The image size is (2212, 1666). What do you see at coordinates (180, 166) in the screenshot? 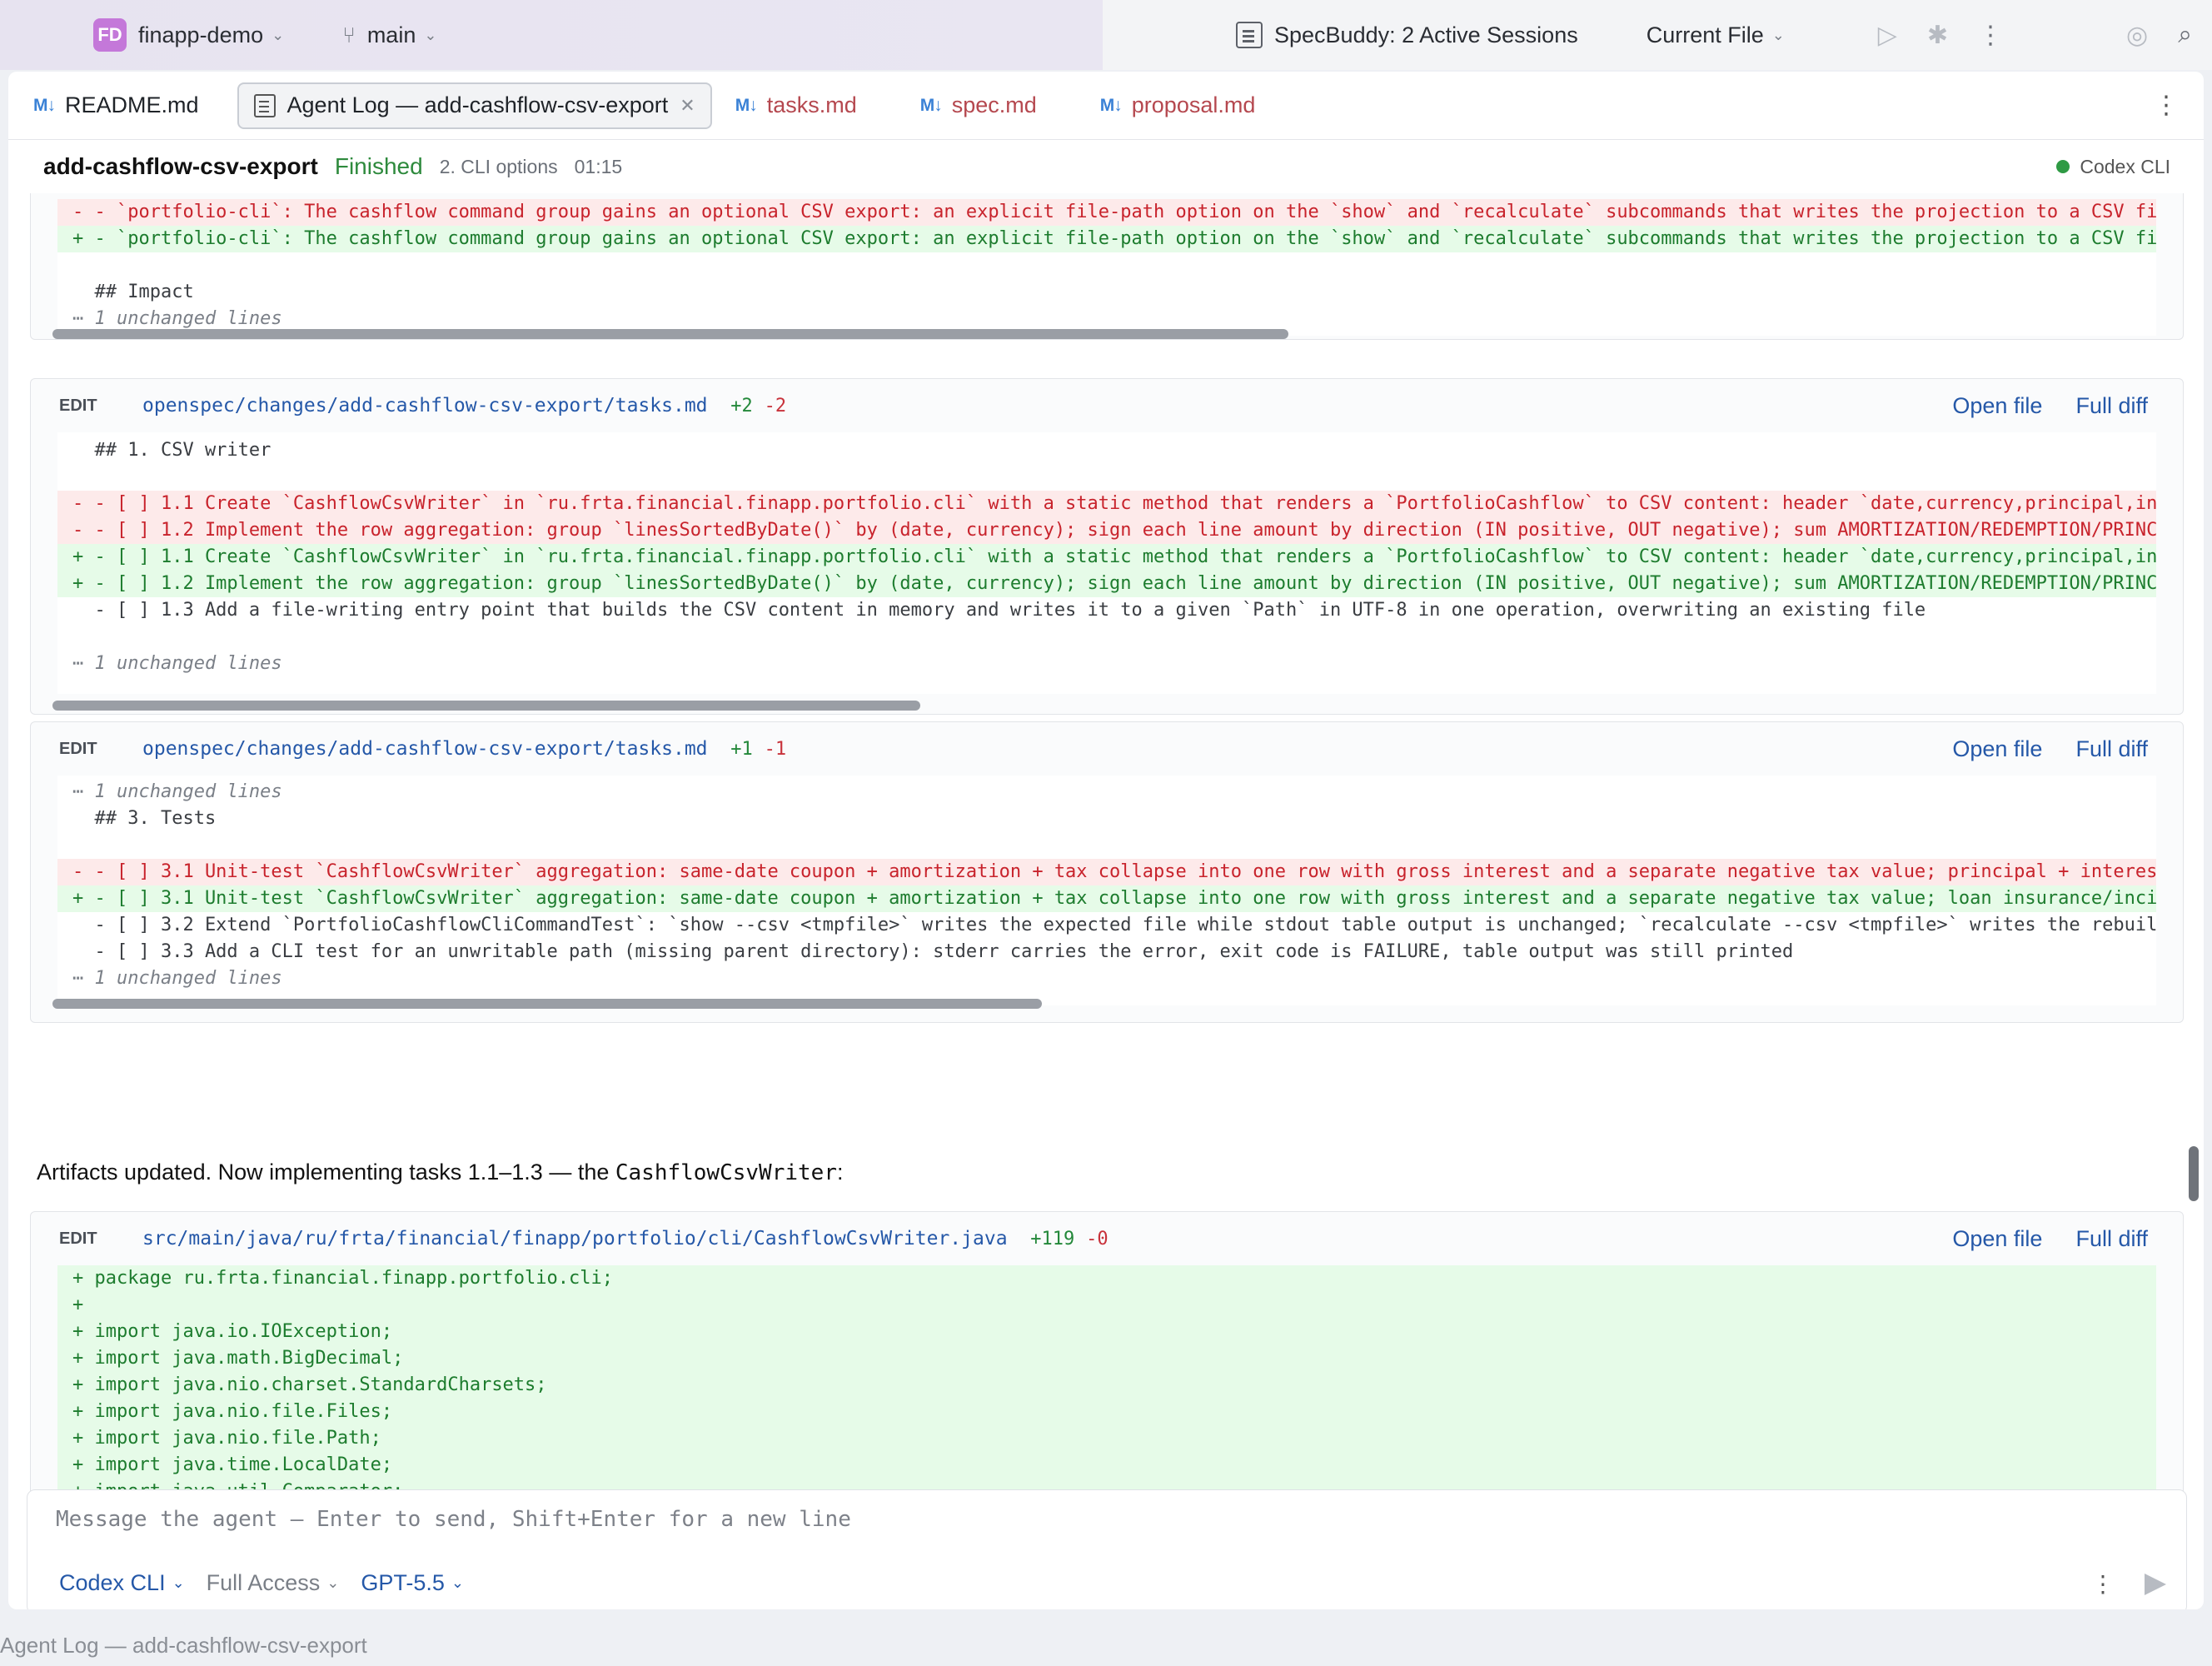
I see `run-name: add-cashflow-csv-export` at bounding box center [180, 166].